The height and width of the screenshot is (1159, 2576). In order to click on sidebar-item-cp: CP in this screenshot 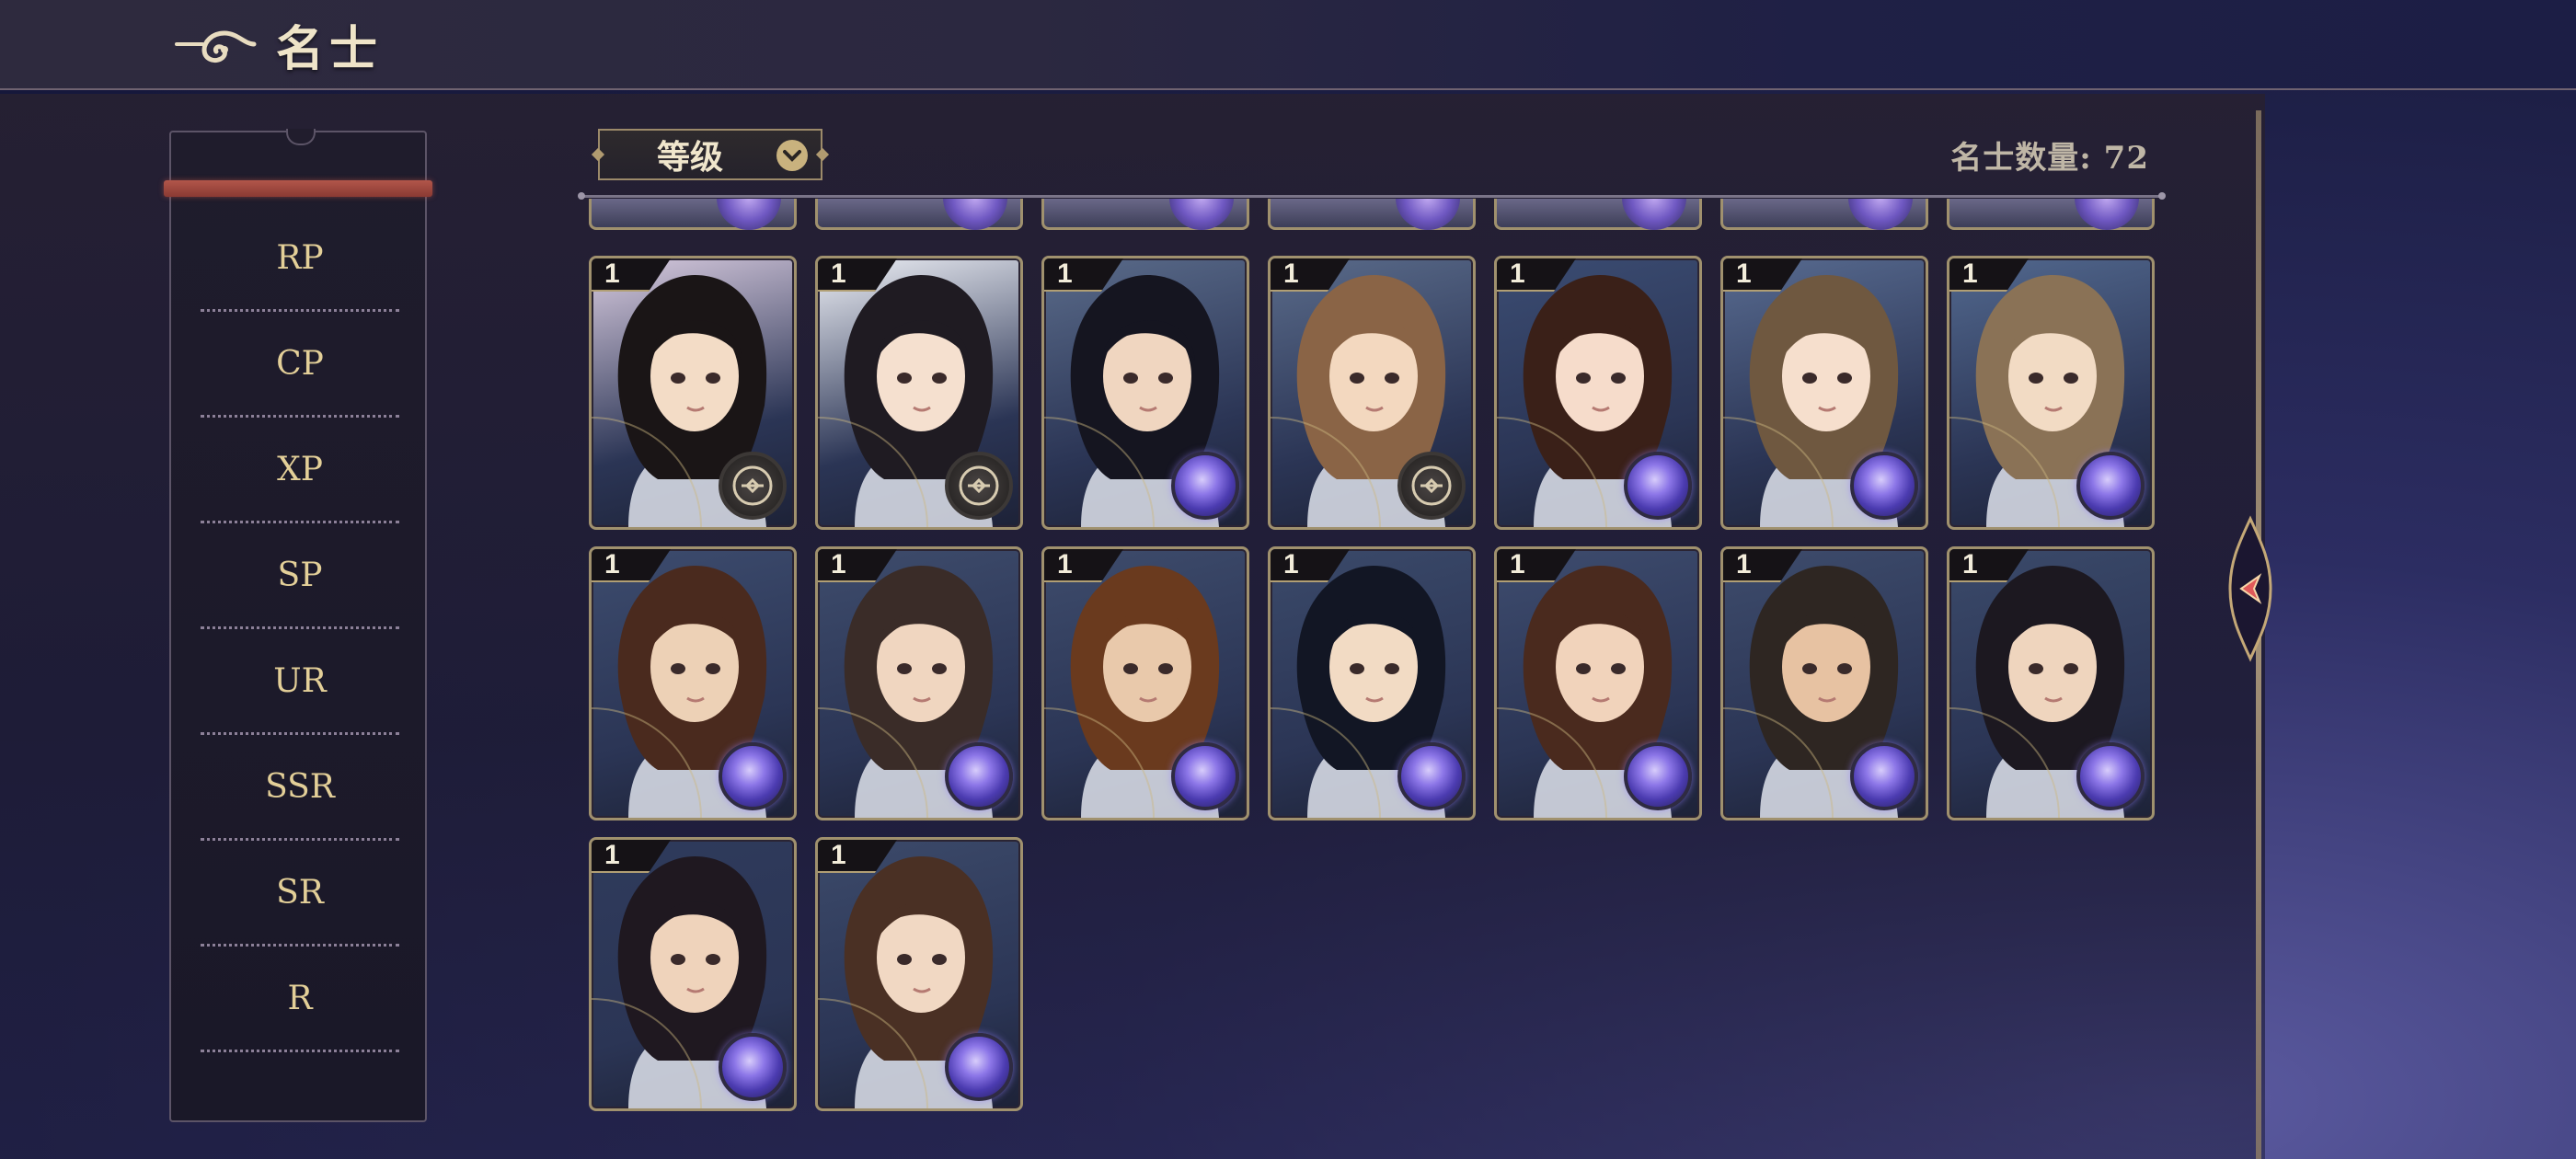, I will do `click(300, 365)`.